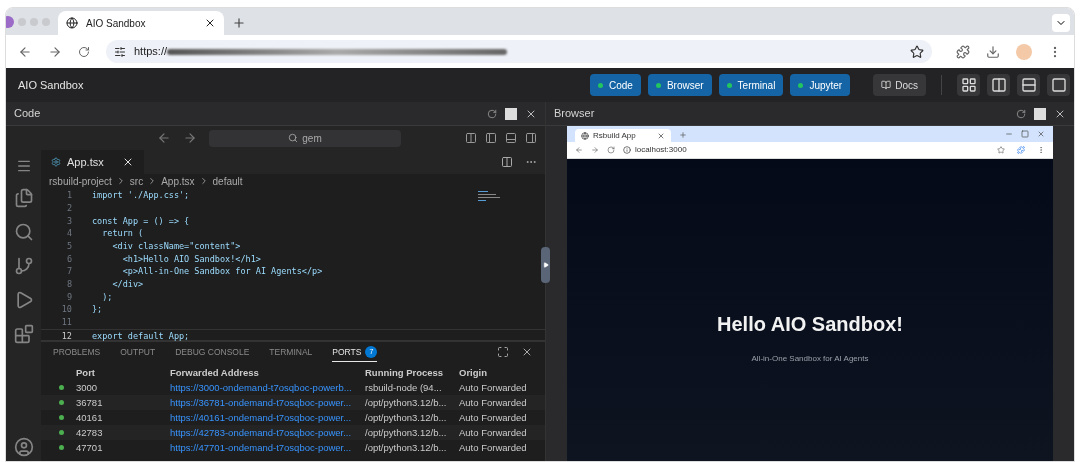 The width and height of the screenshot is (1086, 462). I want to click on panel-tab: DEBUG CONSOLE, so click(212, 352).